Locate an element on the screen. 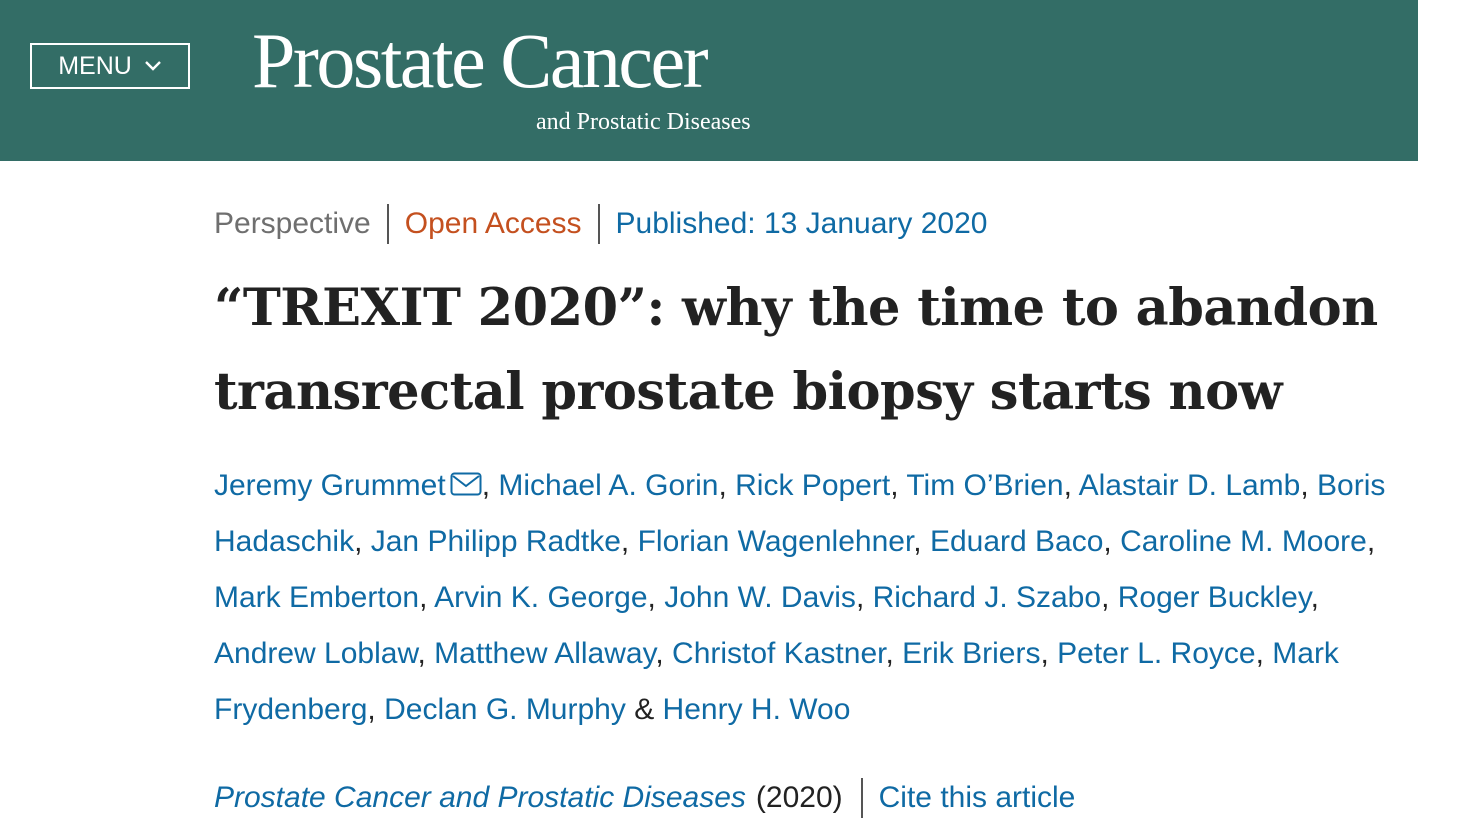  author-link: Jeremy Grummet is located at coordinates (330, 485).